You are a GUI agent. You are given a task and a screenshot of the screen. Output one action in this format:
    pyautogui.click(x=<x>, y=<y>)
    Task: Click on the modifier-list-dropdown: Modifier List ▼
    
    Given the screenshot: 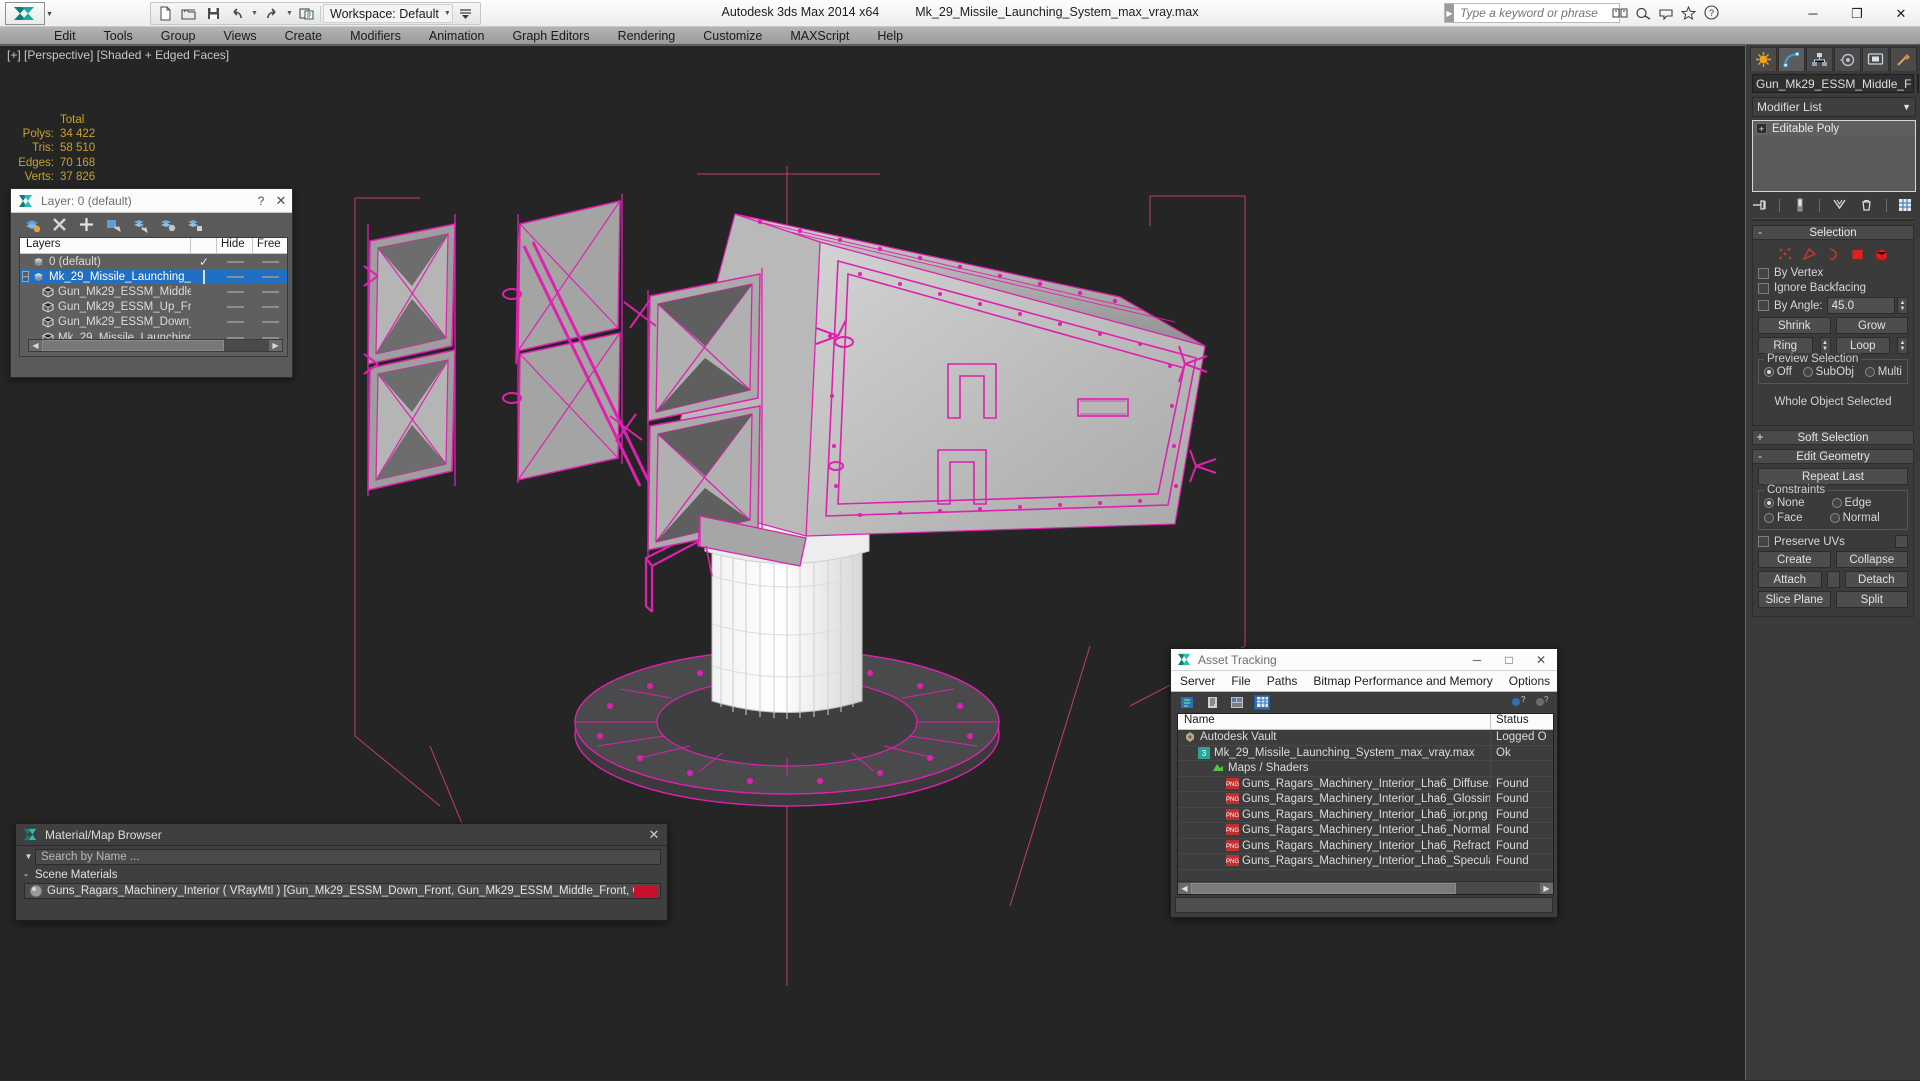 What is the action you would take?
    pyautogui.click(x=1834, y=107)
    